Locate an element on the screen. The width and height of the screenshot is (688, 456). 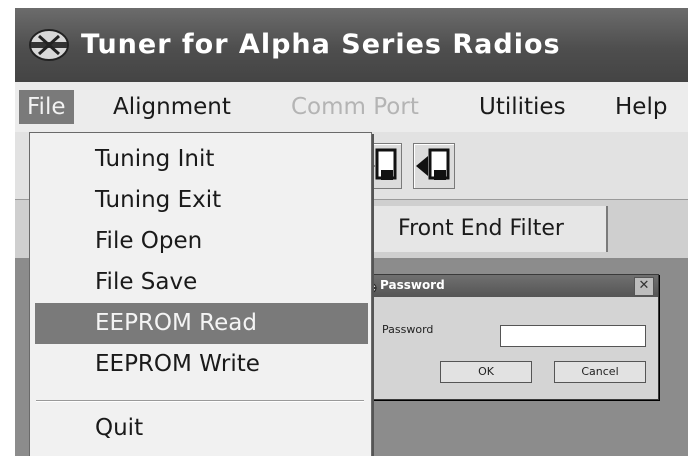
menu-alignment: Alignment is located at coordinates (172, 107).